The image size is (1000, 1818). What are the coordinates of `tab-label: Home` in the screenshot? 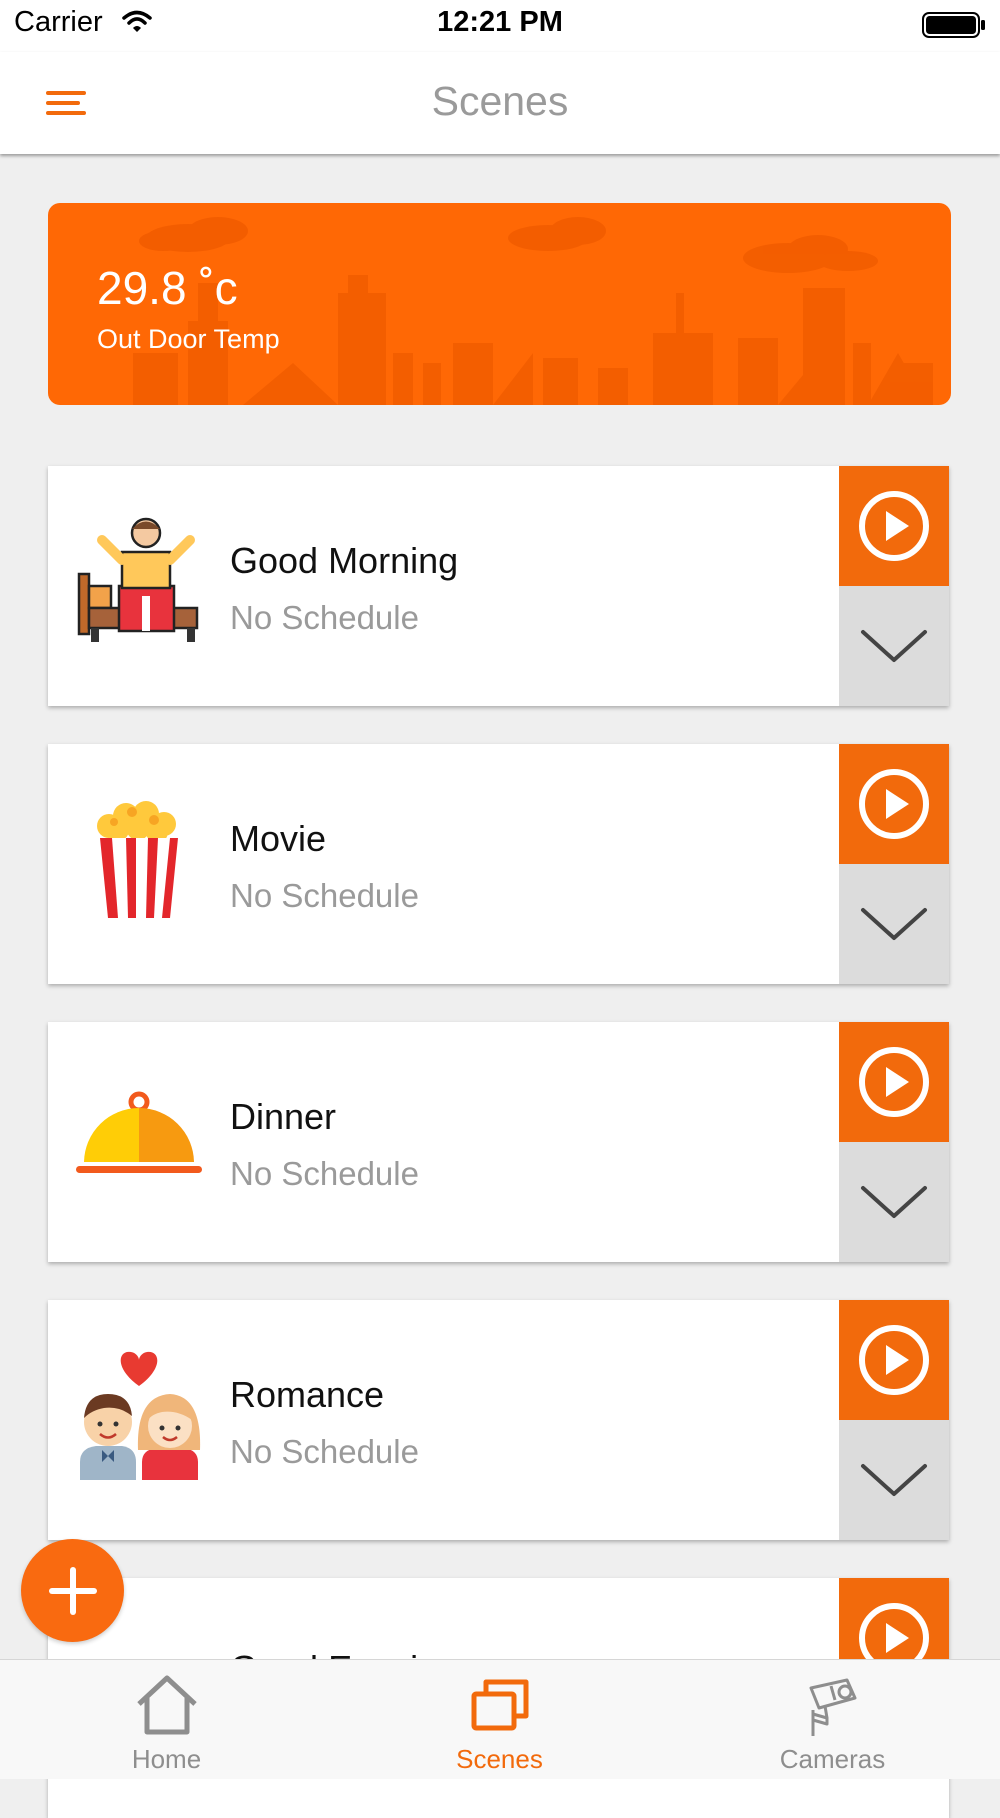 It's located at (166, 1759).